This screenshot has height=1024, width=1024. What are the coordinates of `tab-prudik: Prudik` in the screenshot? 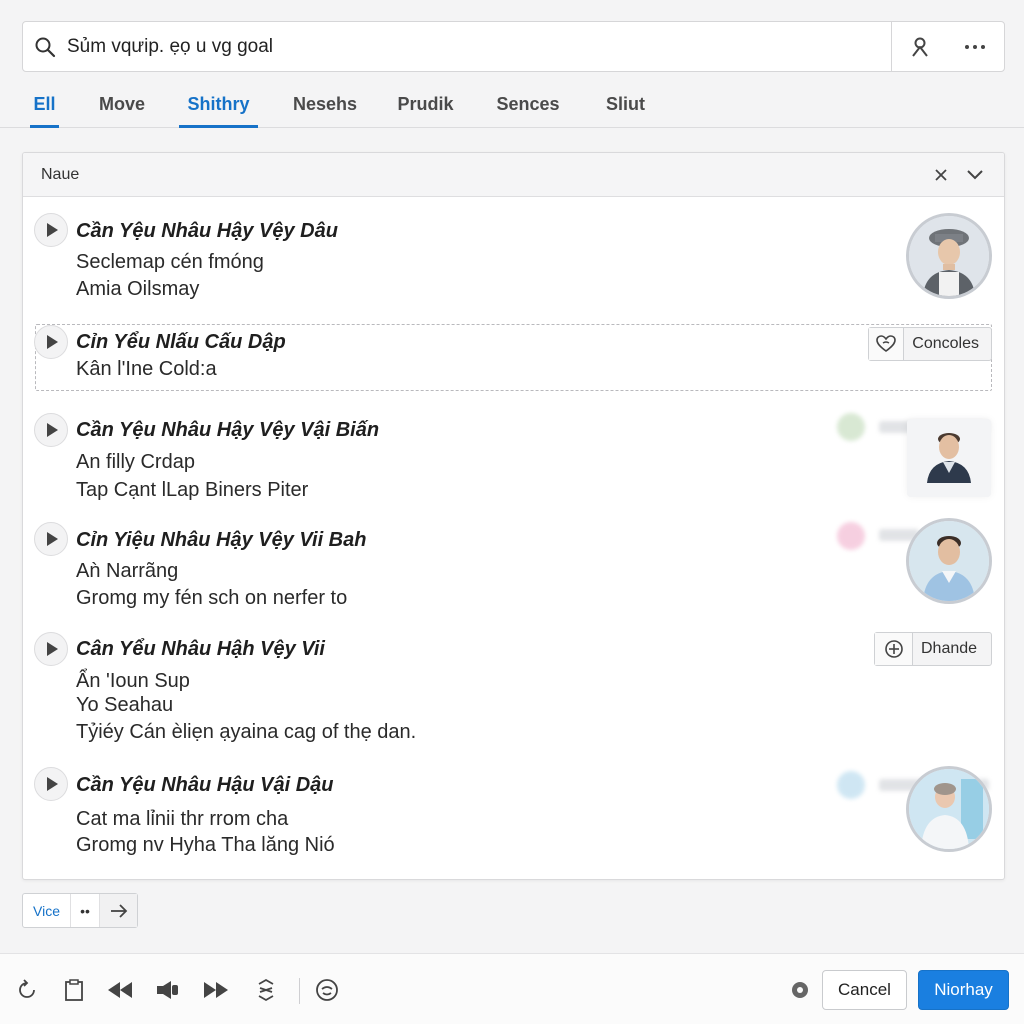 It's located at (425, 104).